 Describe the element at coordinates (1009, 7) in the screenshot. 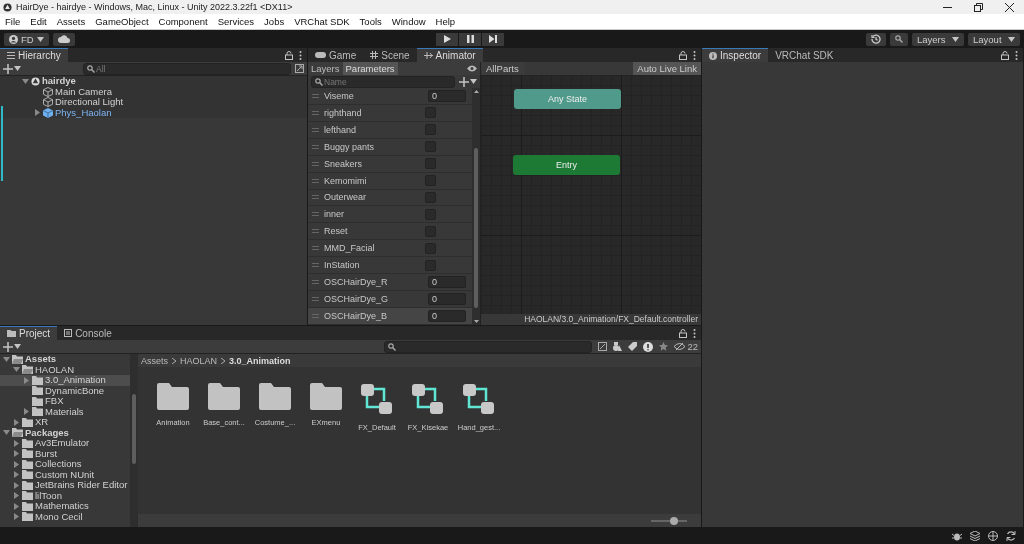

I see `close-icon` at that location.